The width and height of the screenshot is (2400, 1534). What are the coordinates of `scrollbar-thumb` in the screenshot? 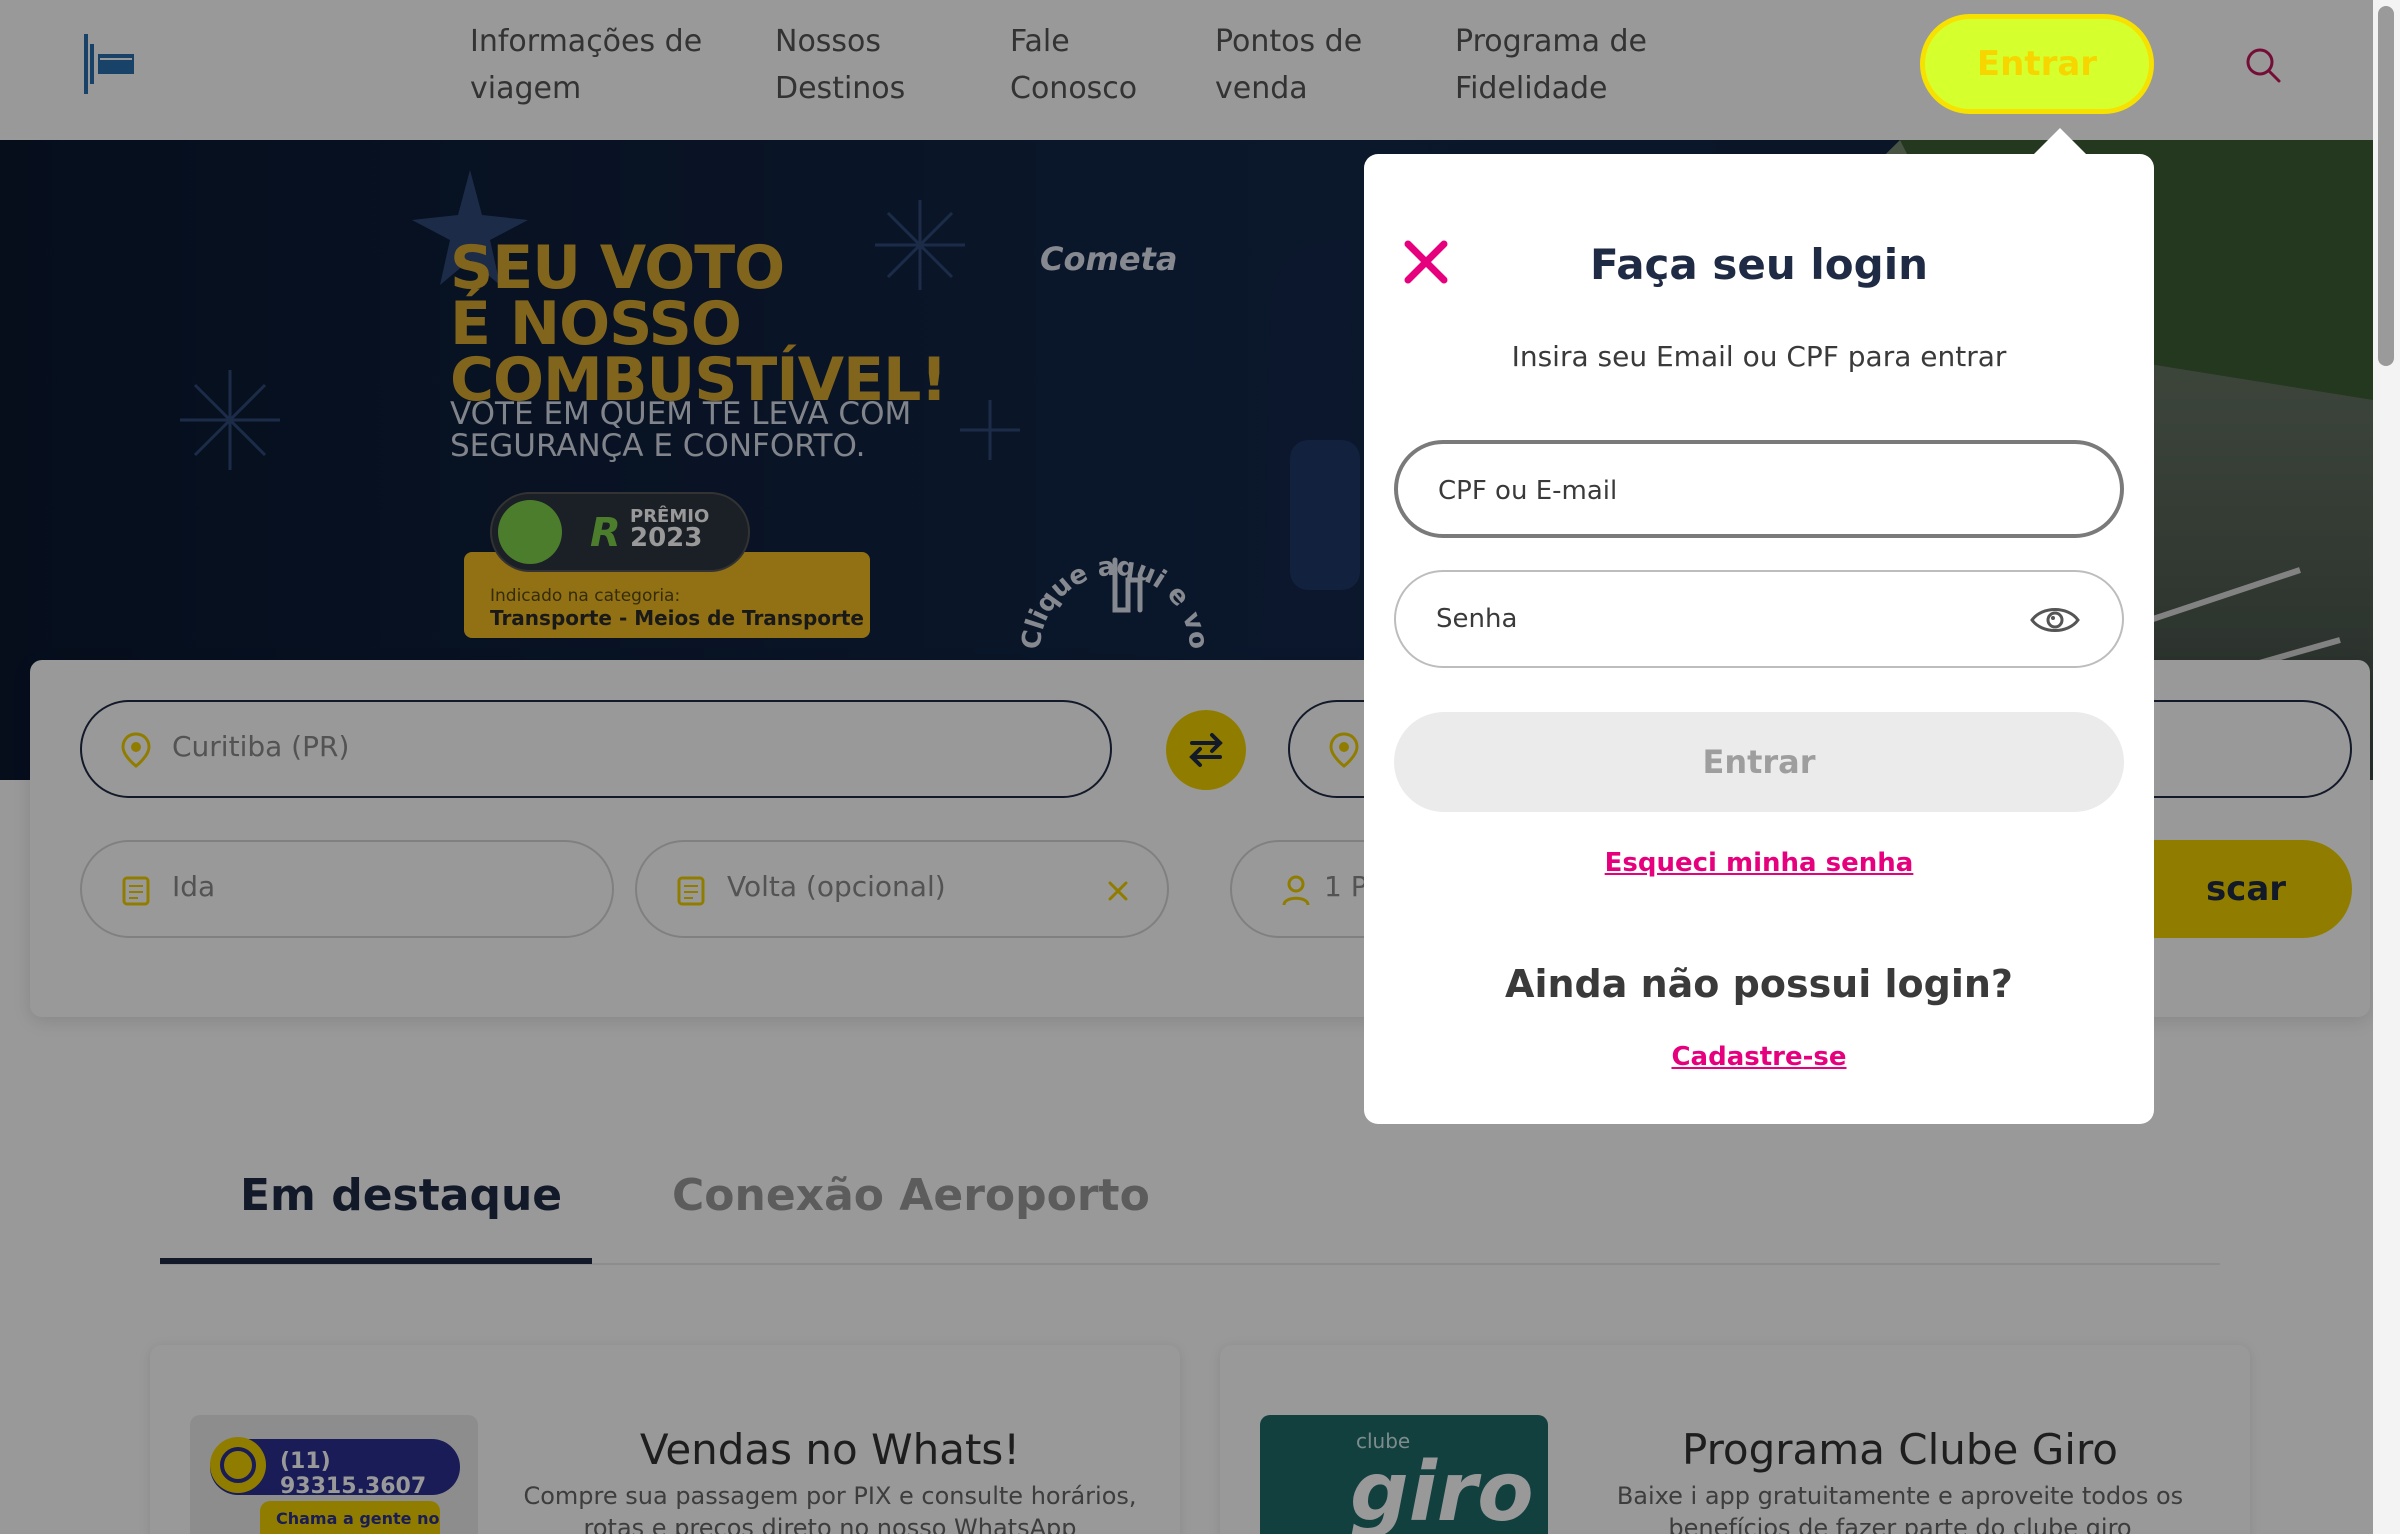 It's located at (2386, 186).